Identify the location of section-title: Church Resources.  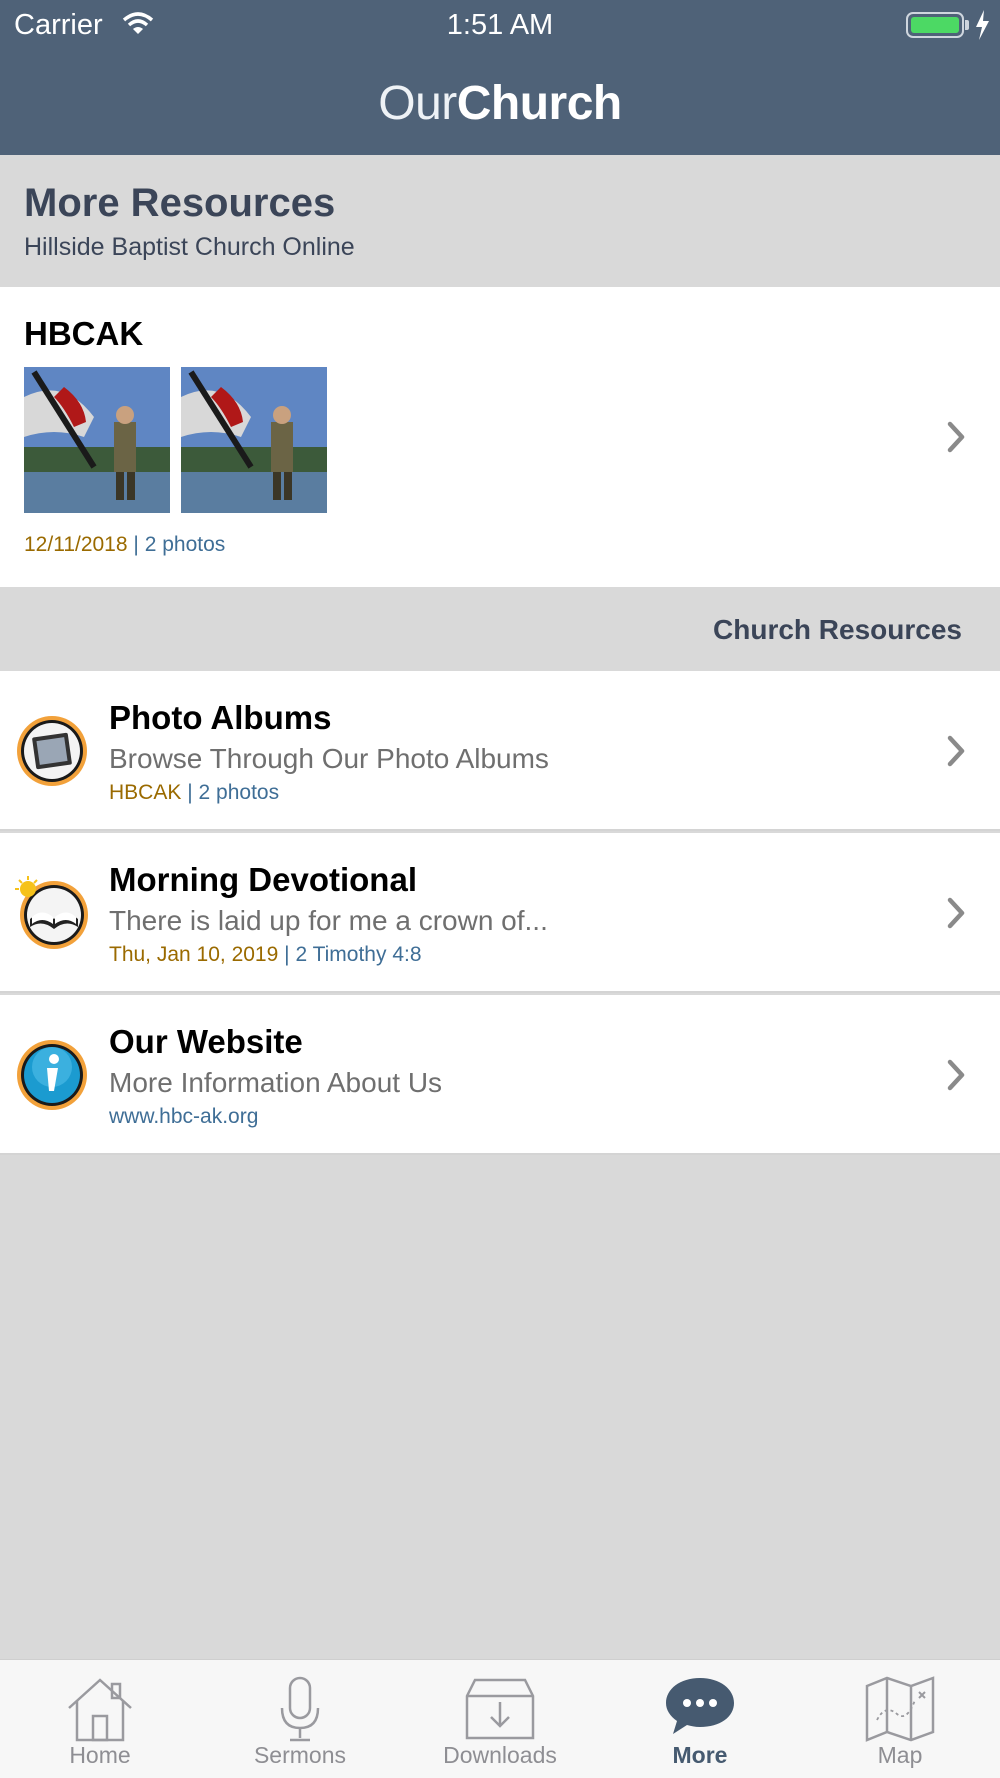
(837, 629).